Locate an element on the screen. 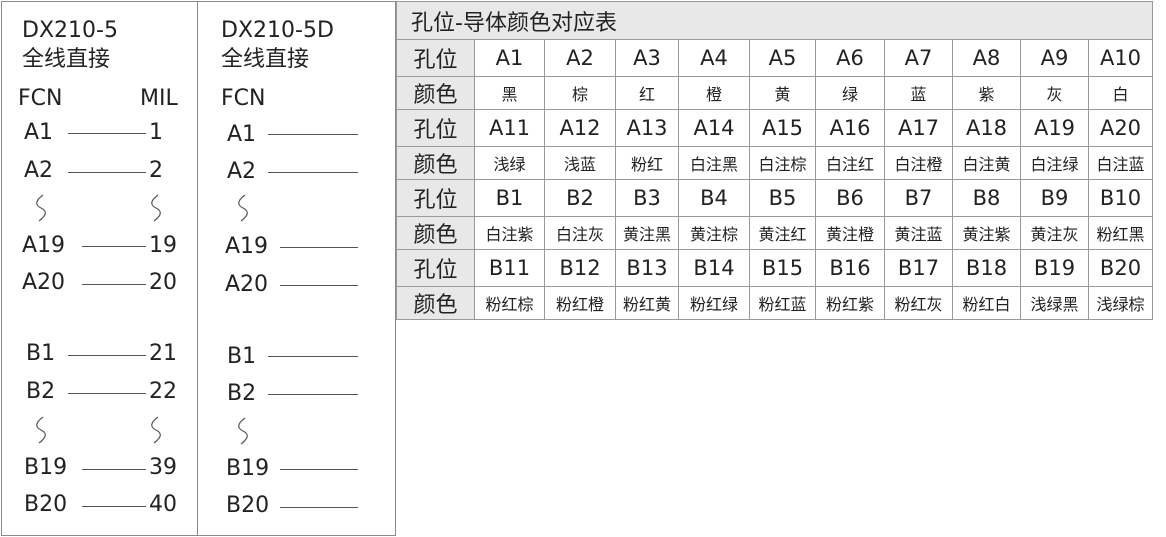 The height and width of the screenshot is (537, 1166). color-cell: 白注黑 is located at coordinates (714, 163).